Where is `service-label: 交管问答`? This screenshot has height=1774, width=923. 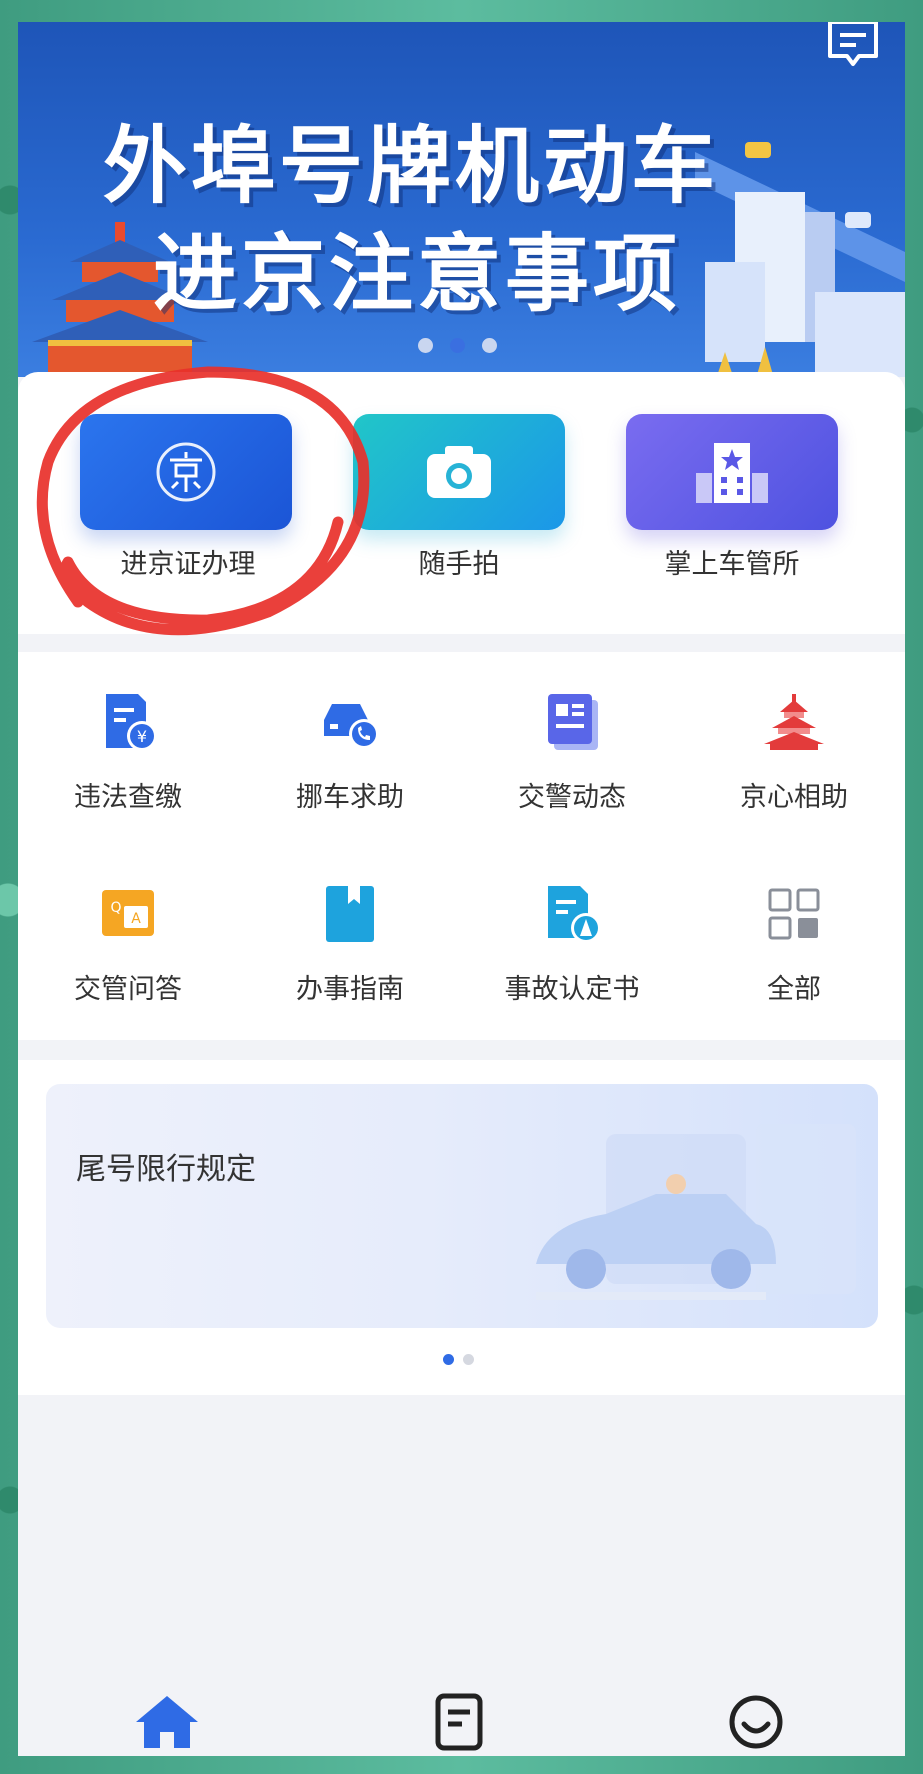
service-label: 交管问答 is located at coordinates (128, 989).